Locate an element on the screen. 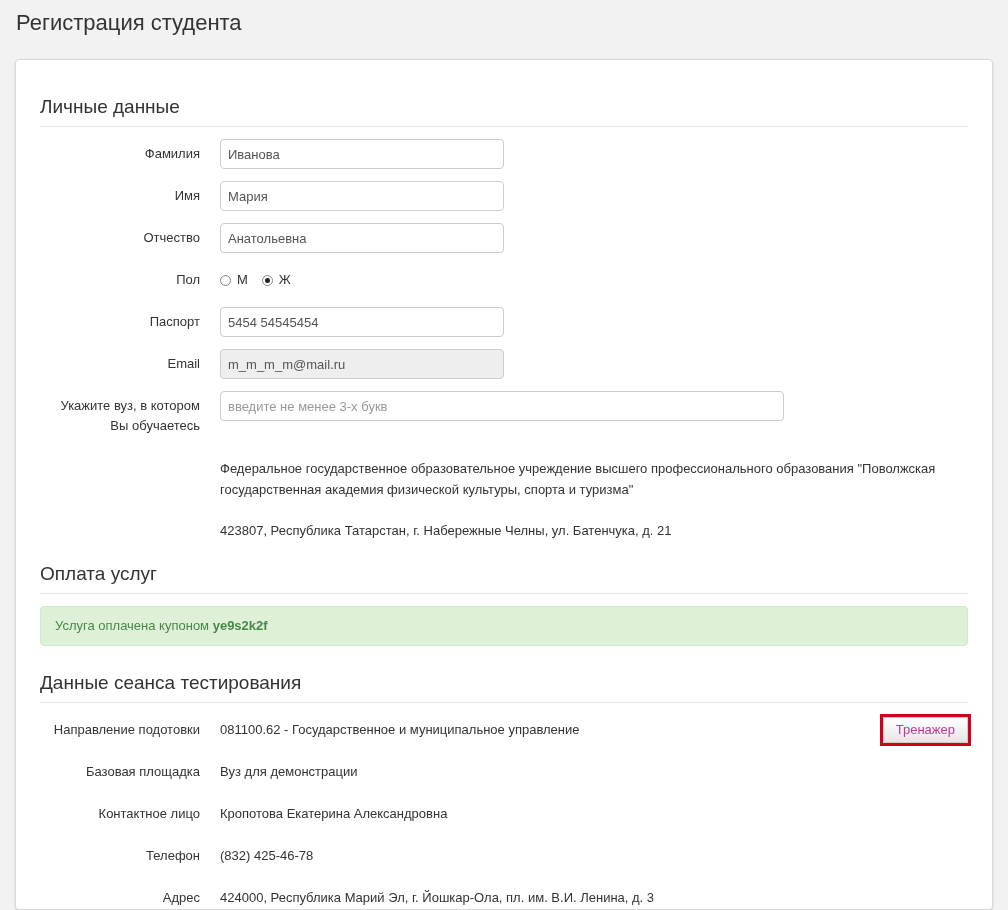 Image resolution: width=1008 pixels, height=910 pixels. section-heading: Оплата услуг is located at coordinates (99, 574).